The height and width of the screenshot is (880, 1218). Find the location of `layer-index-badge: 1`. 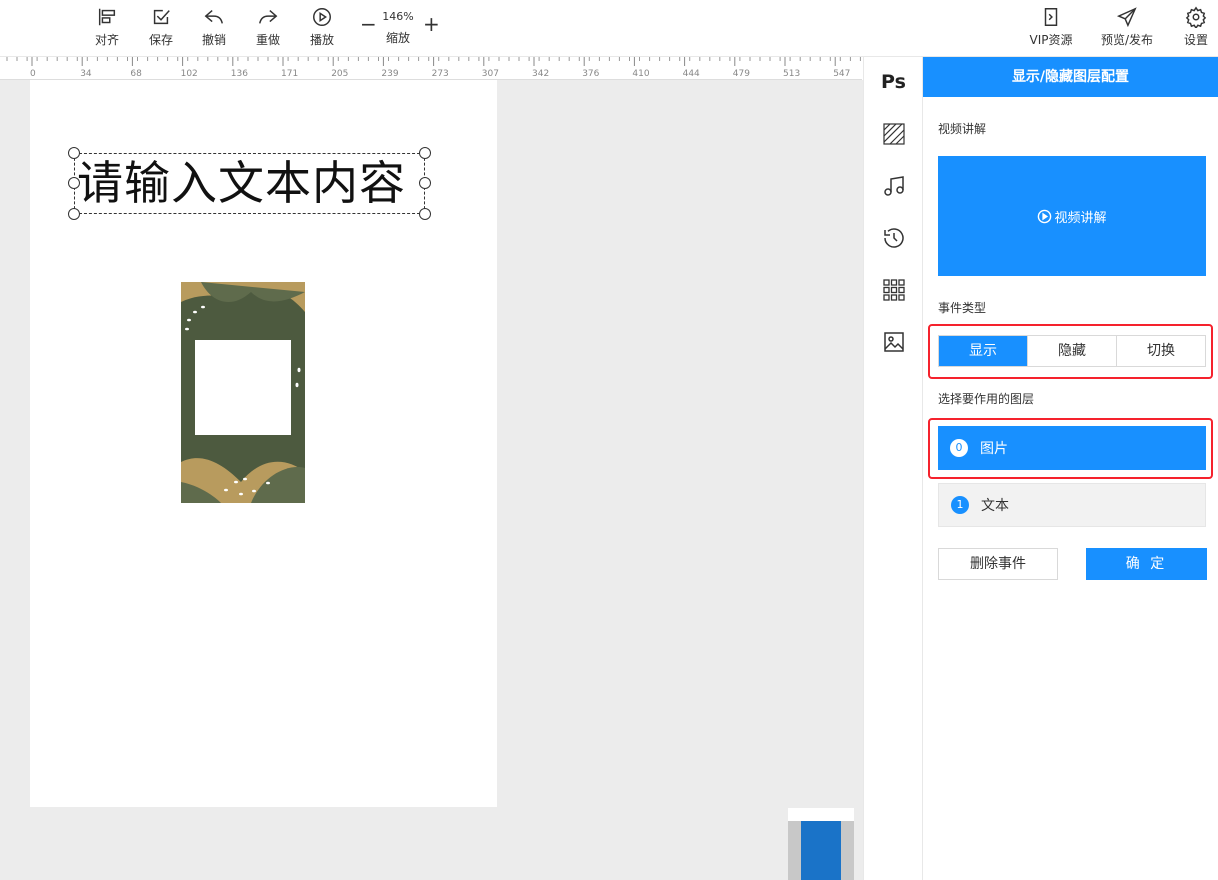

layer-index-badge: 1 is located at coordinates (960, 505).